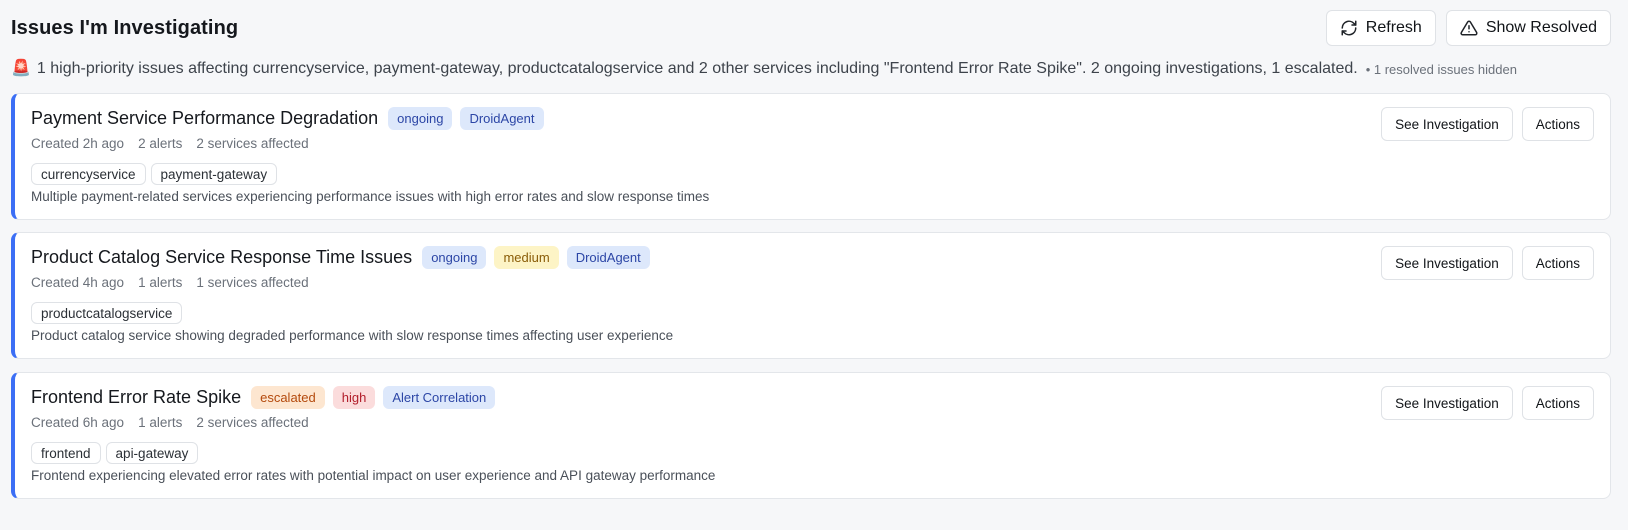  I want to click on service-tag: currencyservice, so click(88, 174).